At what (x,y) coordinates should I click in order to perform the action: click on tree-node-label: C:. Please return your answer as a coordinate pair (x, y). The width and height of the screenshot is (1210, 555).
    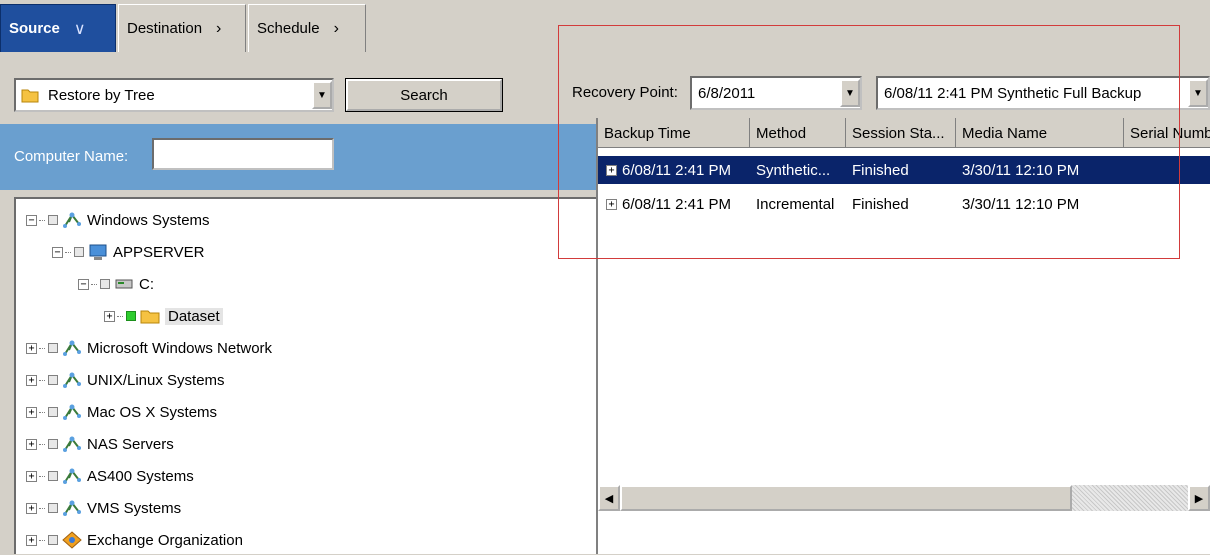
    Looking at the image, I should click on (146, 284).